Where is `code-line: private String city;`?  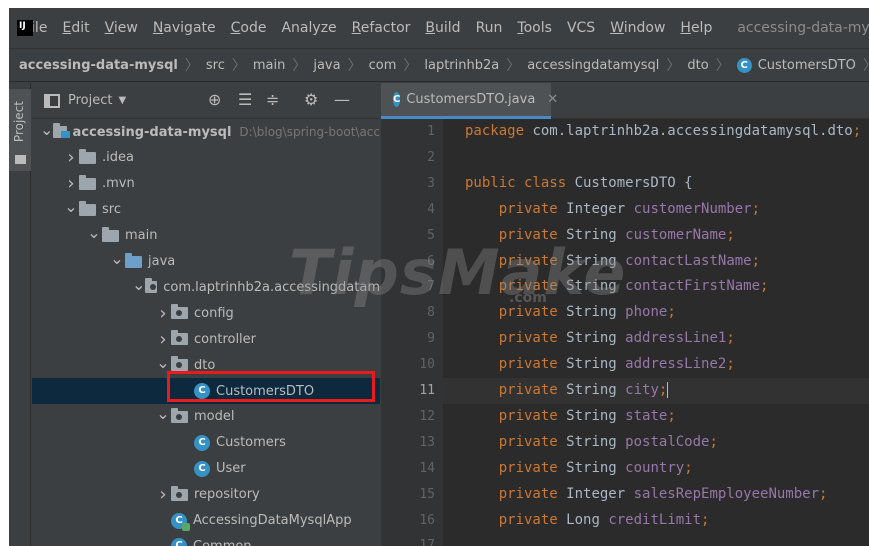 code-line: private String city; is located at coordinates (567, 390).